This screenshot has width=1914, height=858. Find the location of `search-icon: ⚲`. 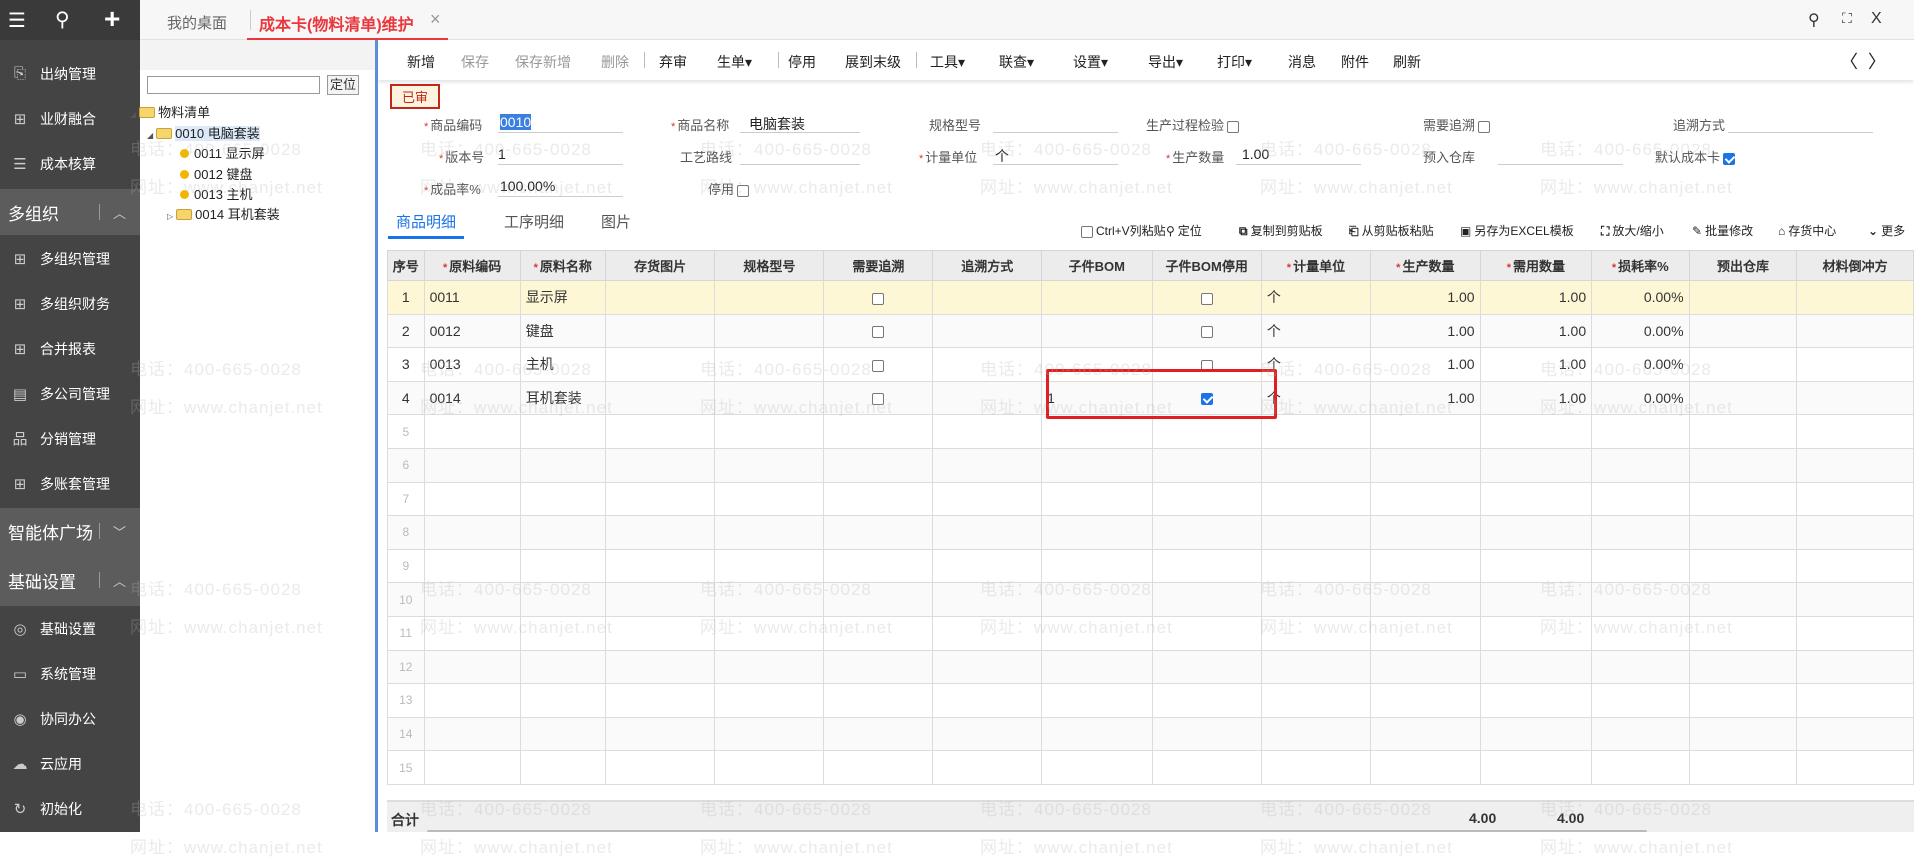

search-icon: ⚲ is located at coordinates (62, 19).